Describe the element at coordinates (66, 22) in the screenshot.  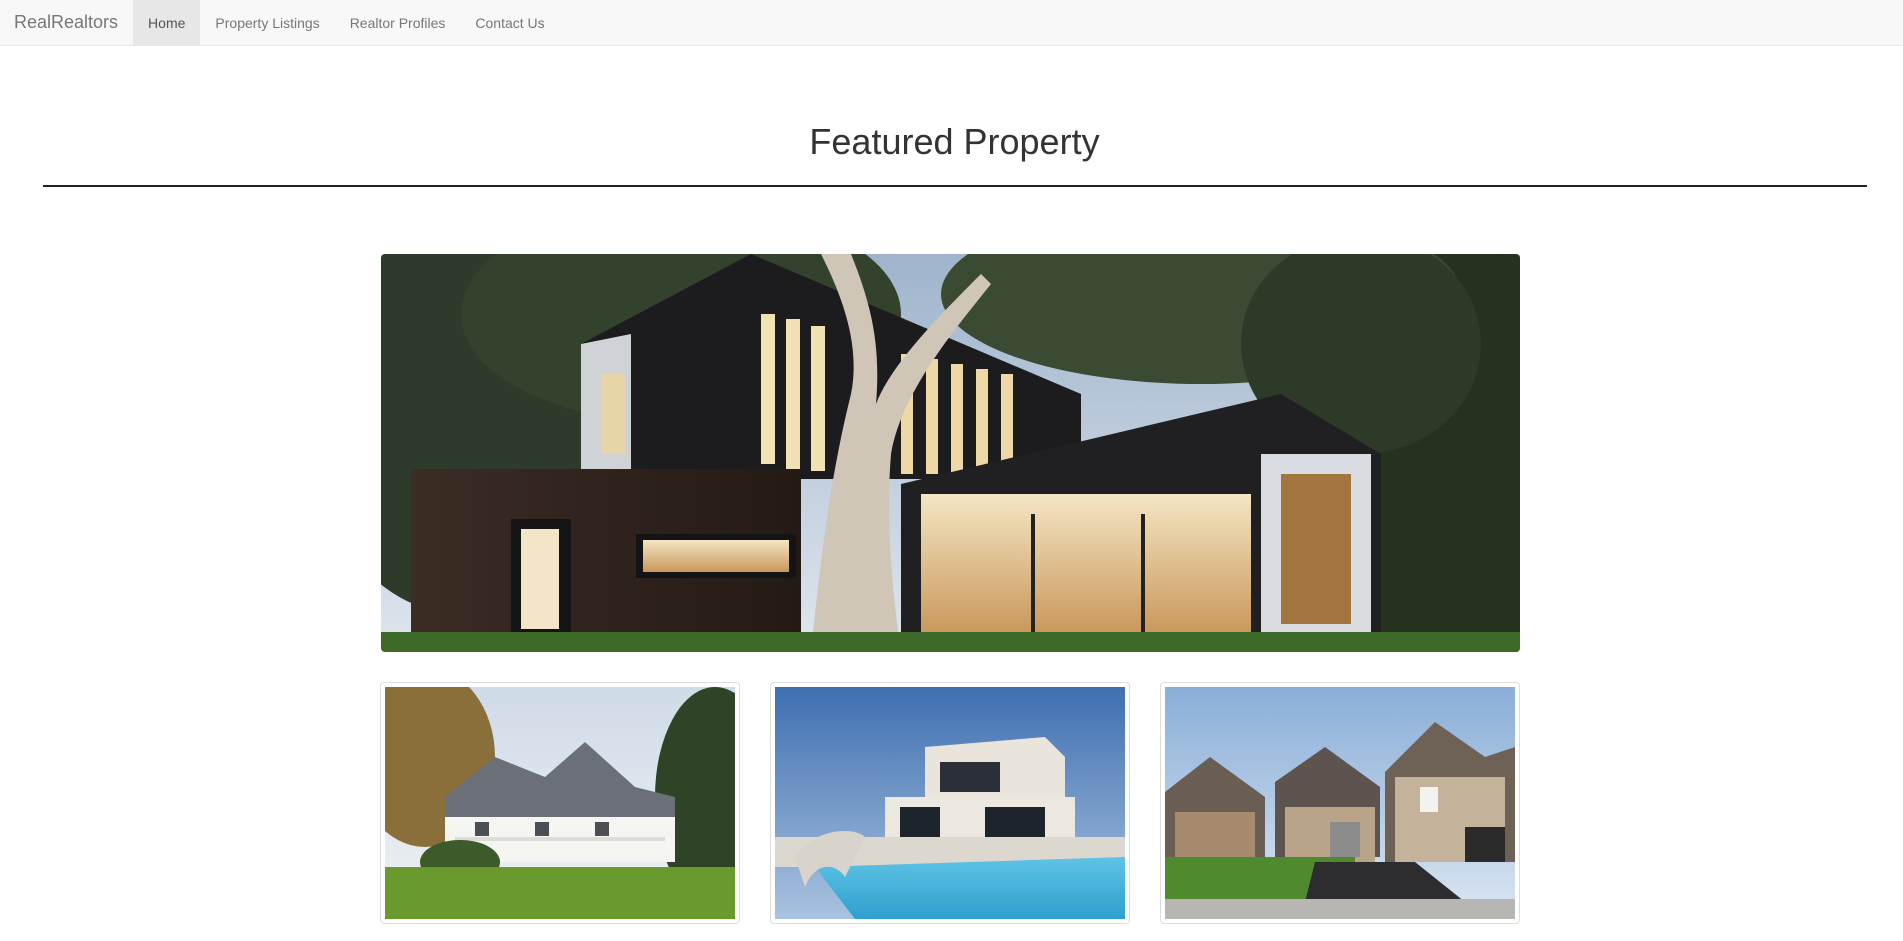
I see `brand-logo: RealRealtors` at that location.